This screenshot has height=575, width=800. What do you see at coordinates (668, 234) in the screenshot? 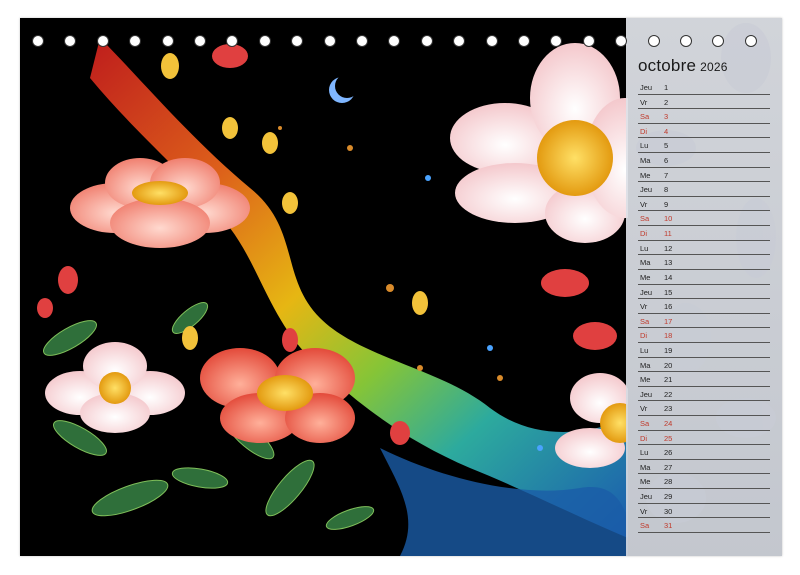
I see `day-number: 11` at bounding box center [668, 234].